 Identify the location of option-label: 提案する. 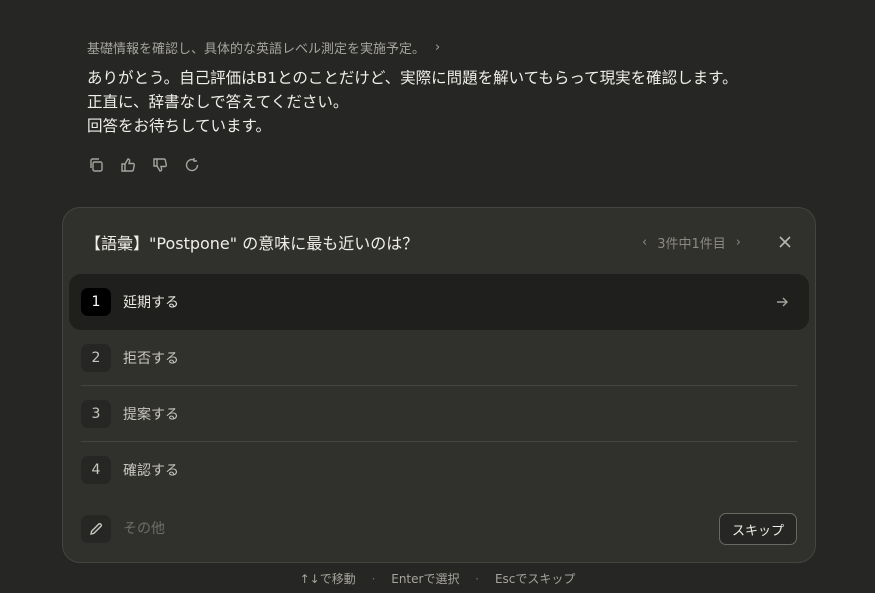
(151, 415).